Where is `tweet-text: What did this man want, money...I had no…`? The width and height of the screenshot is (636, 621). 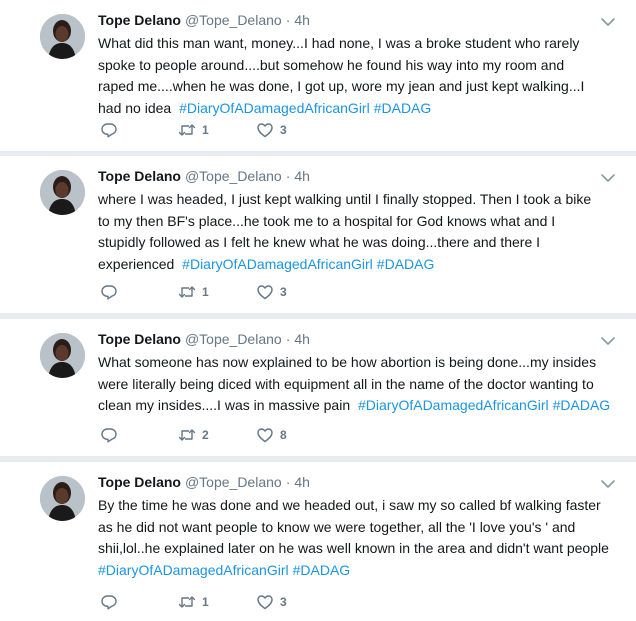
tweet-text: What did this man want, money...I had no… is located at coordinates (358, 76).